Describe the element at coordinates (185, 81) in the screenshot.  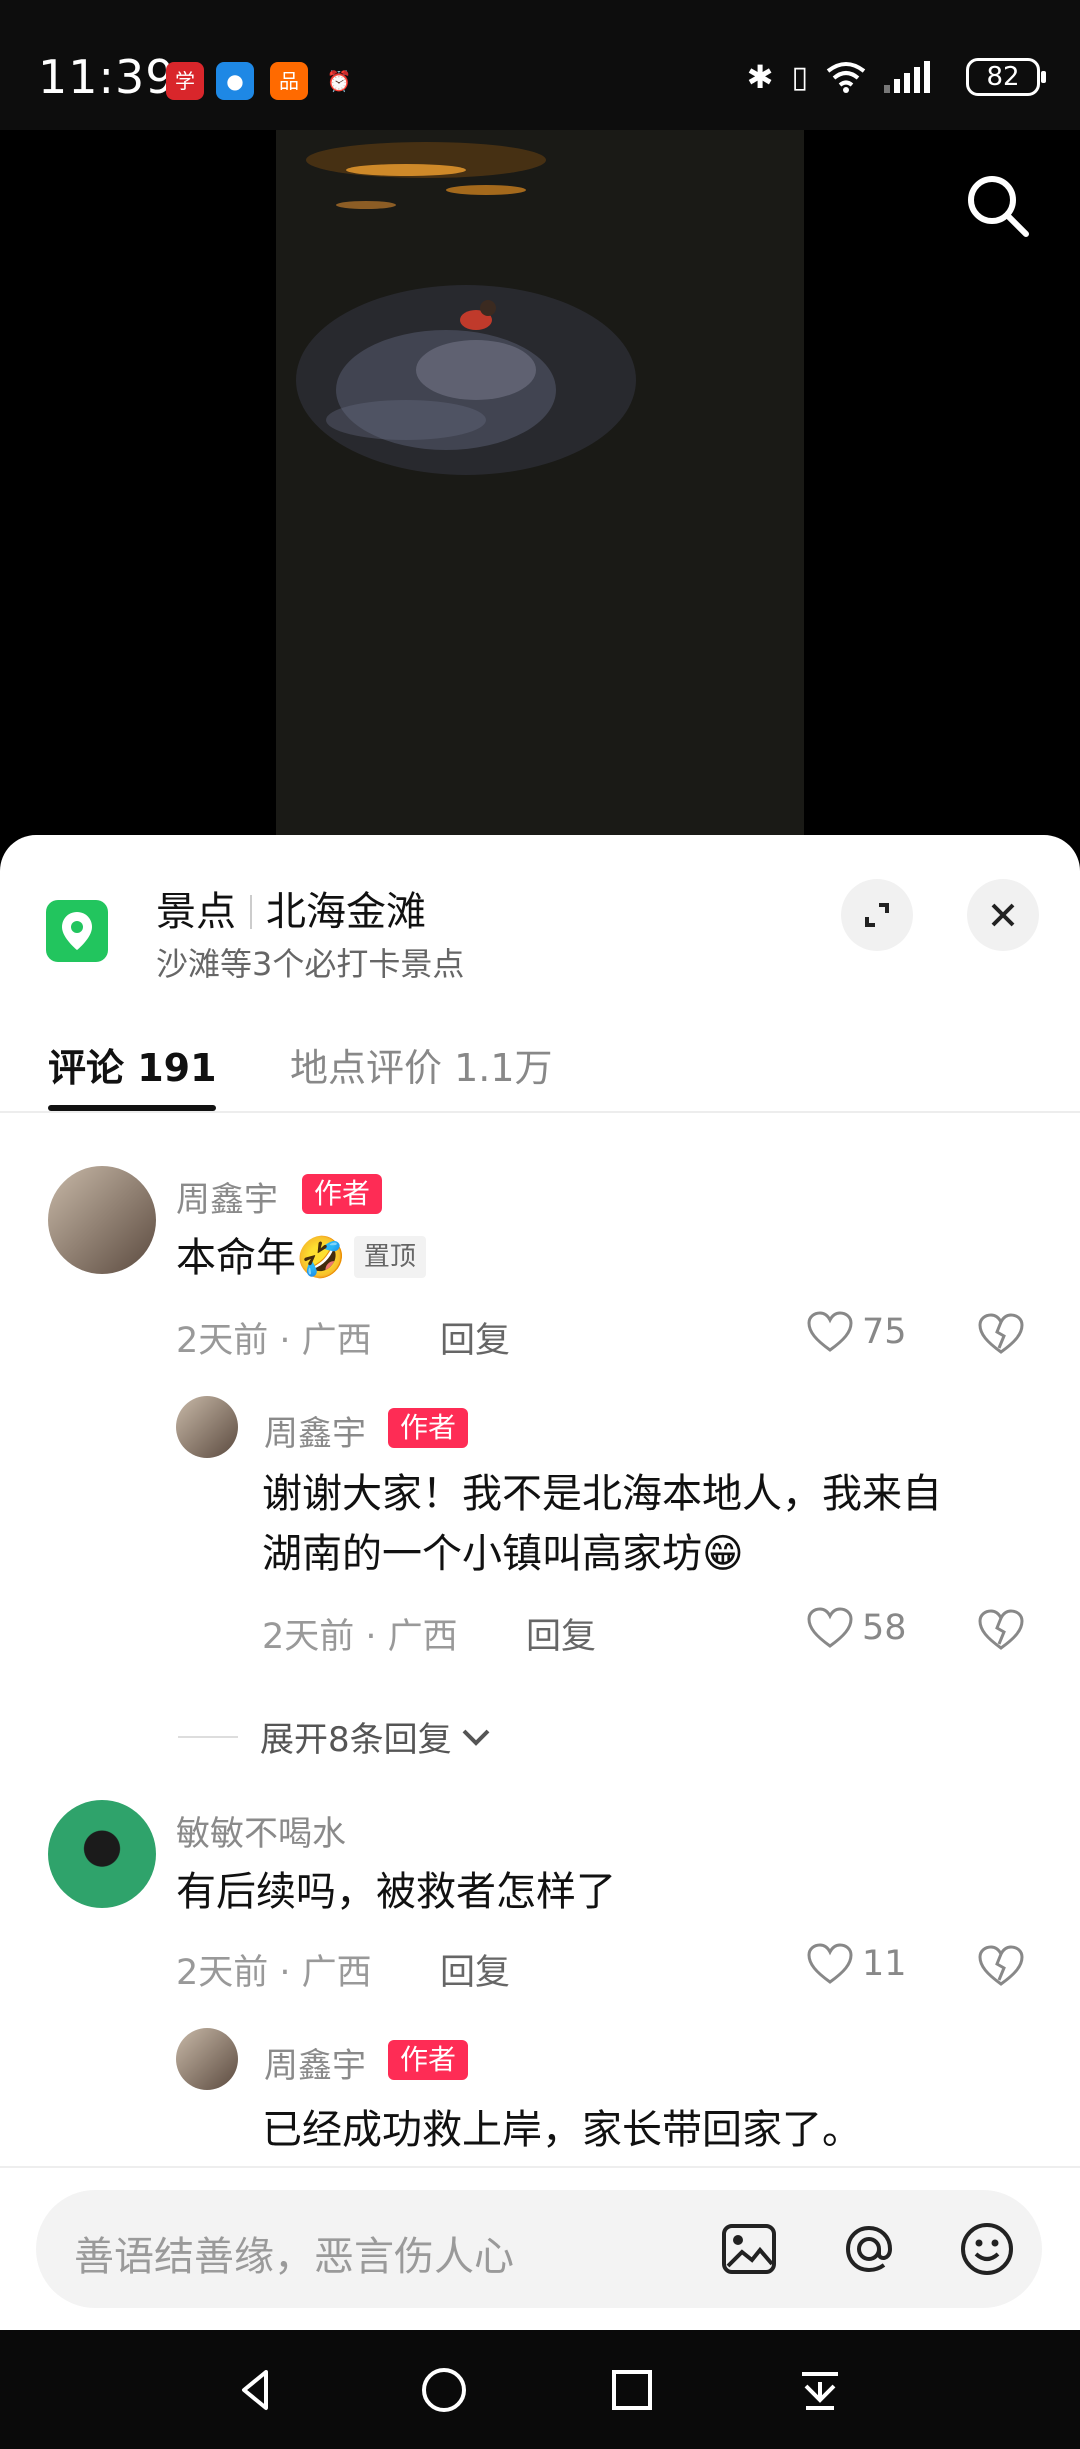
I see `news-app-icon: 学` at that location.